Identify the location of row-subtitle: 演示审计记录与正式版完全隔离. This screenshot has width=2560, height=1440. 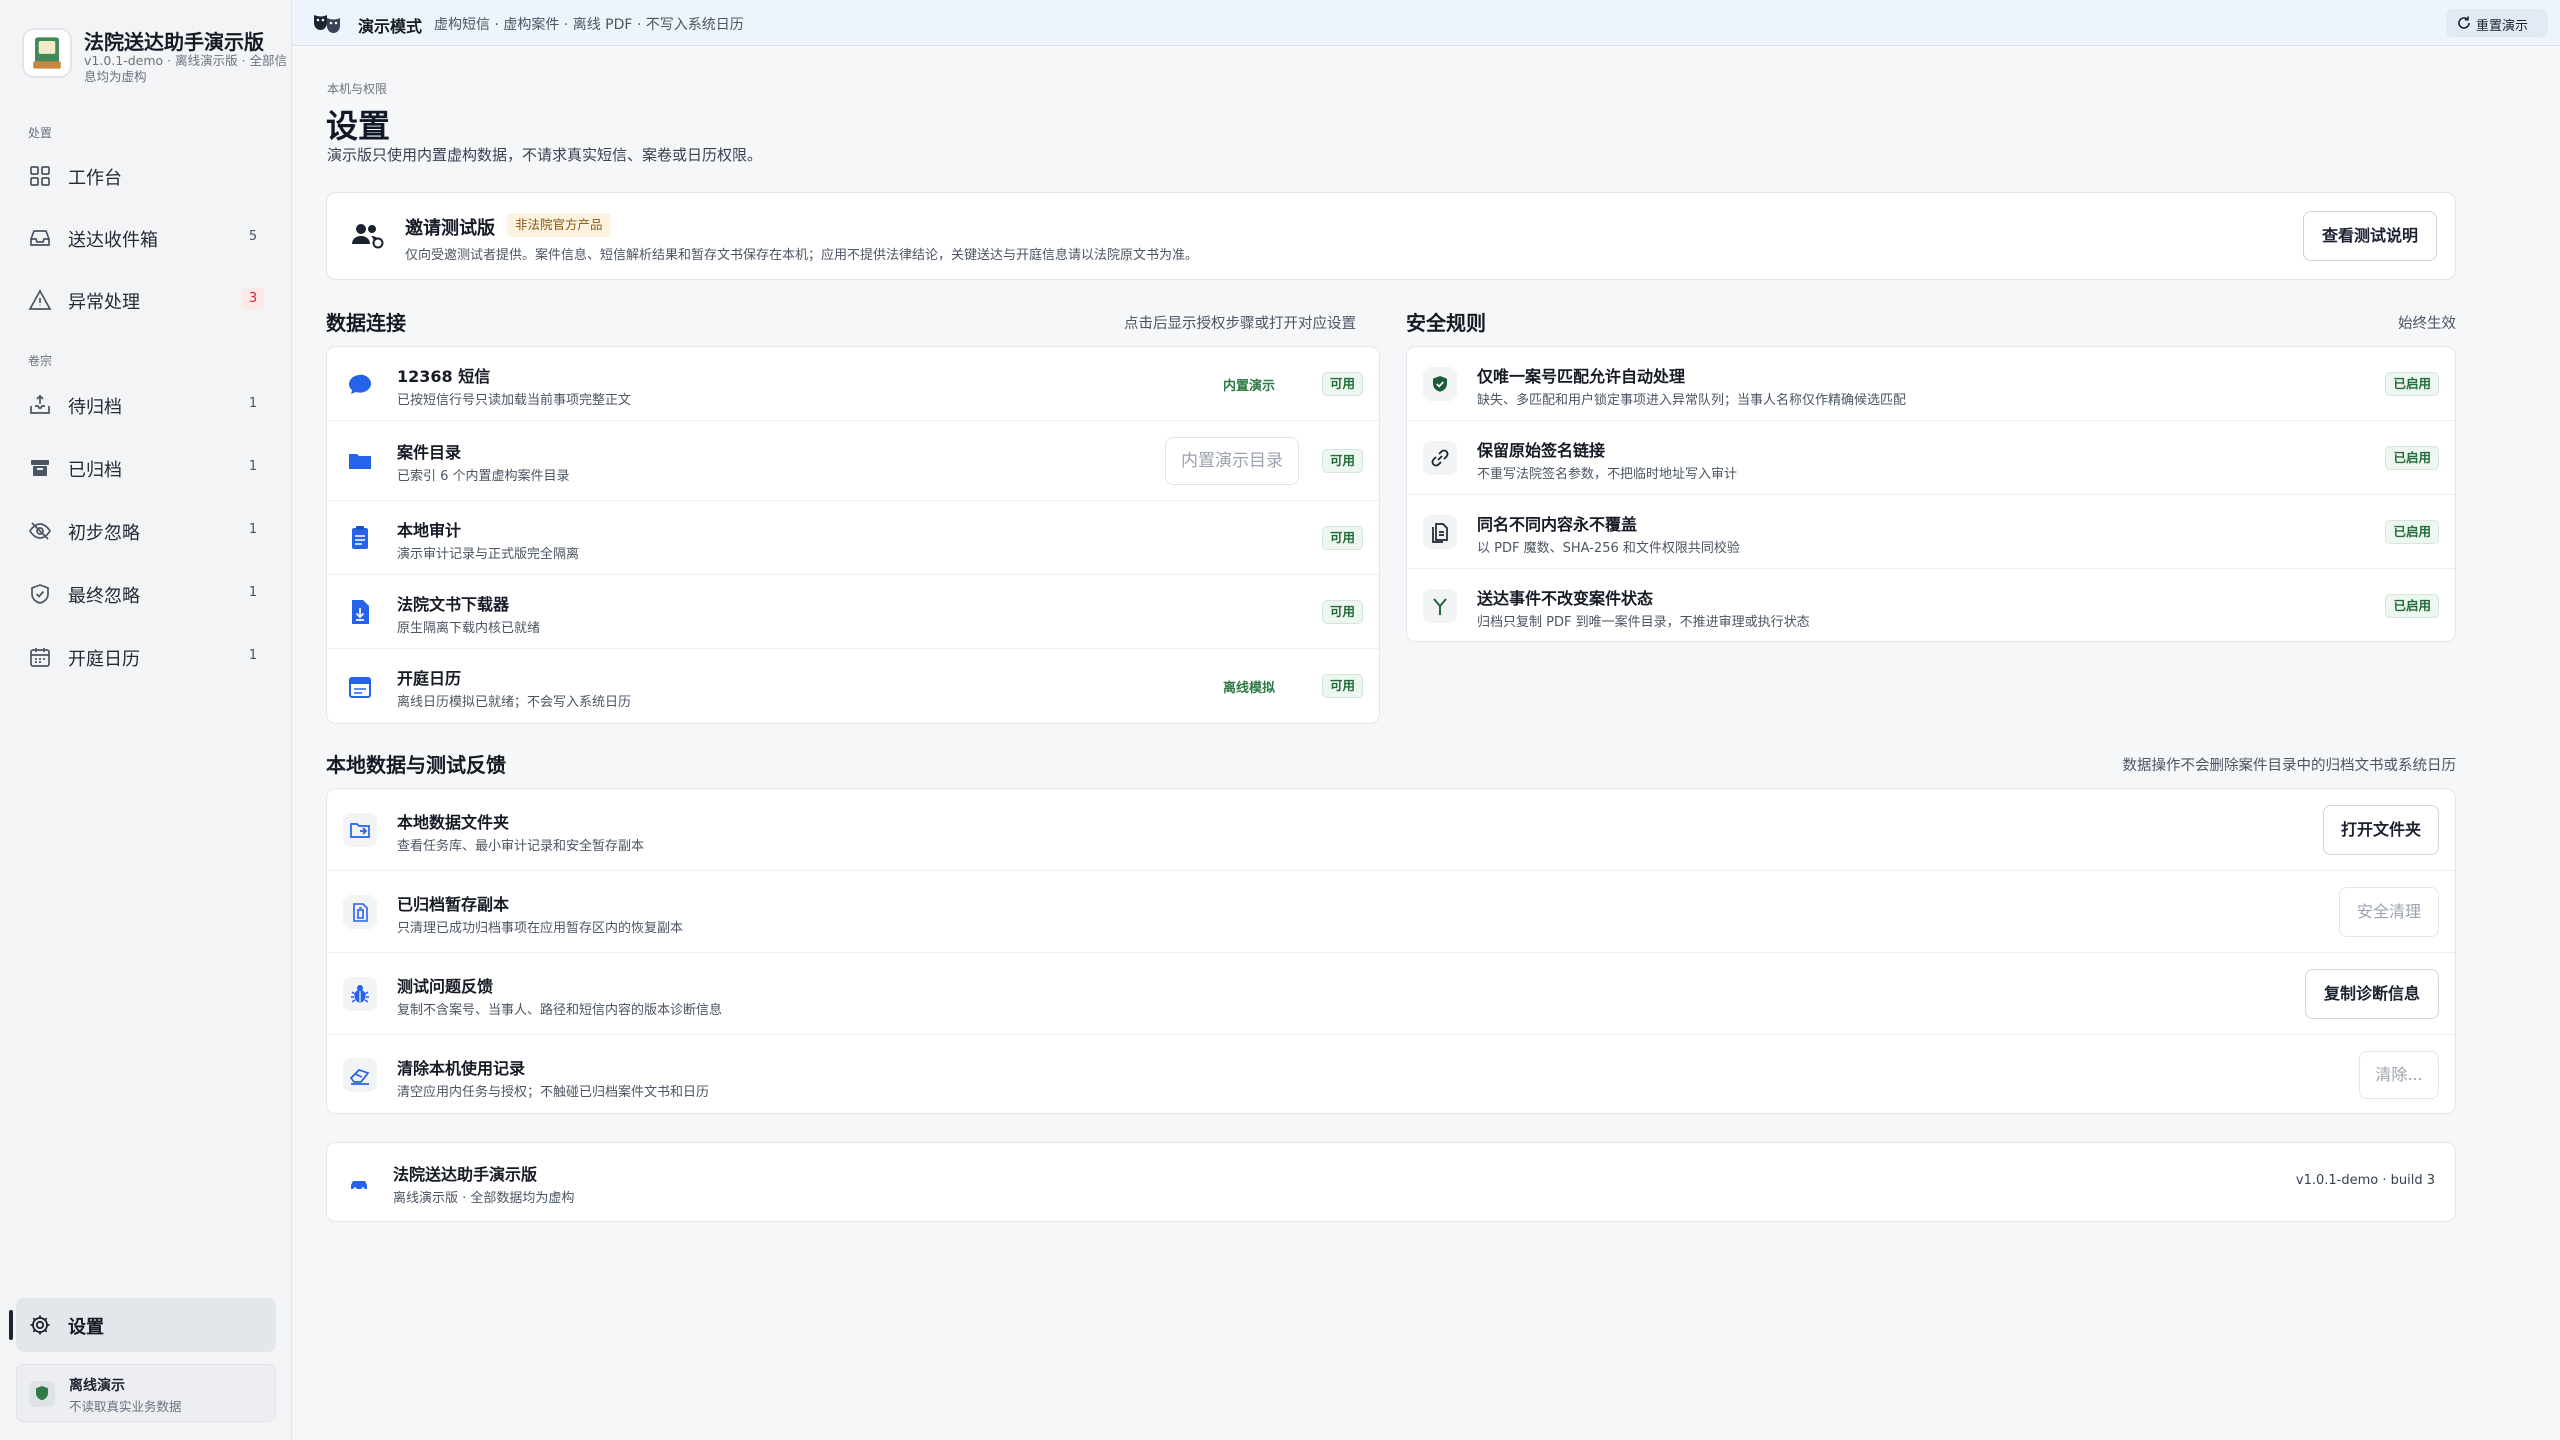
(488, 554).